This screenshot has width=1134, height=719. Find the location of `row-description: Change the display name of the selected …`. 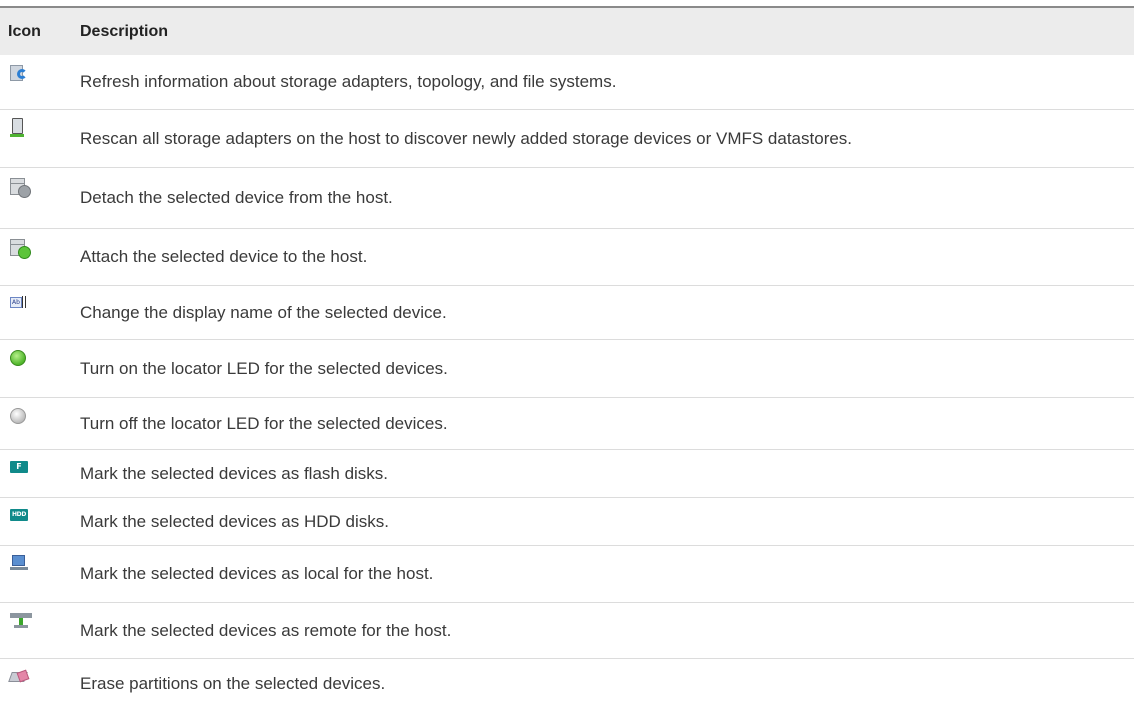

row-description: Change the display name of the selected … is located at coordinates (263, 312).